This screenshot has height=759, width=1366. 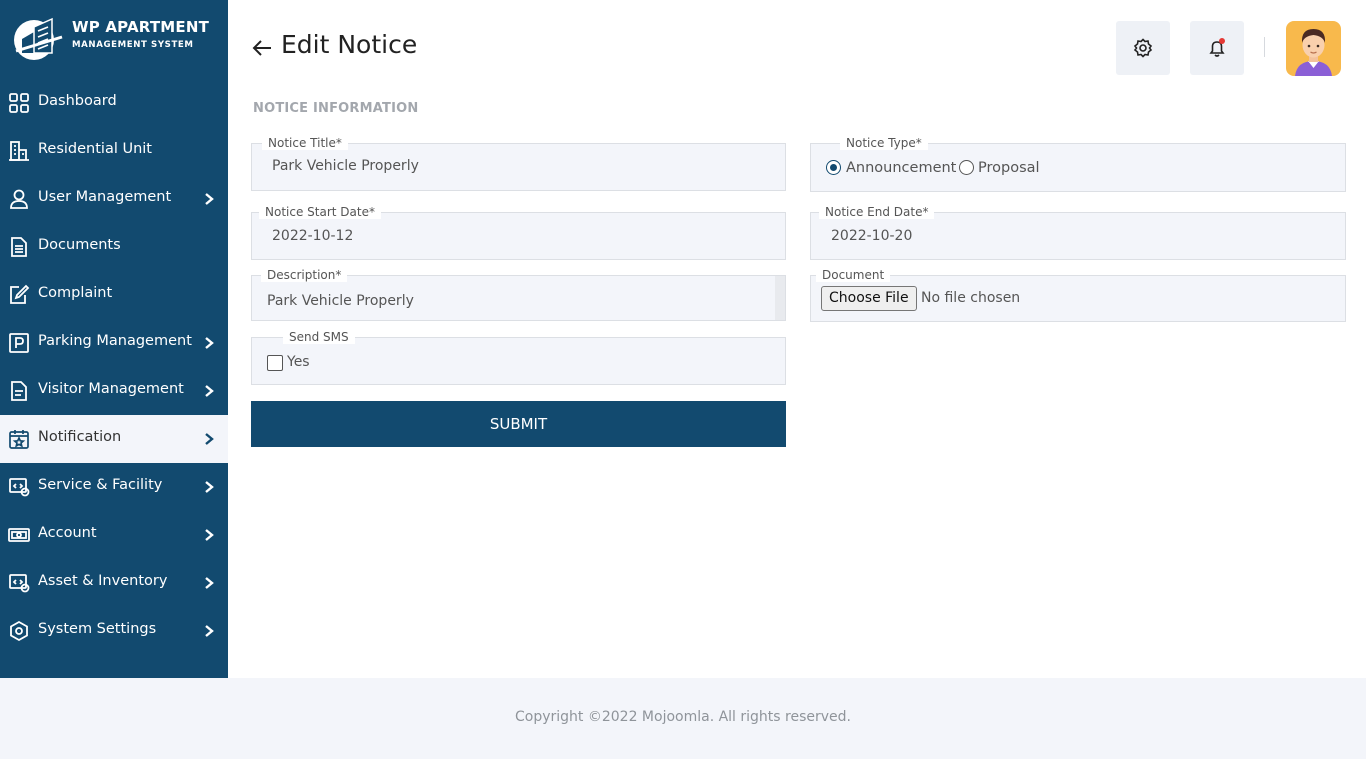 What do you see at coordinates (262, 48) in the screenshot?
I see `back-arrow-icon` at bounding box center [262, 48].